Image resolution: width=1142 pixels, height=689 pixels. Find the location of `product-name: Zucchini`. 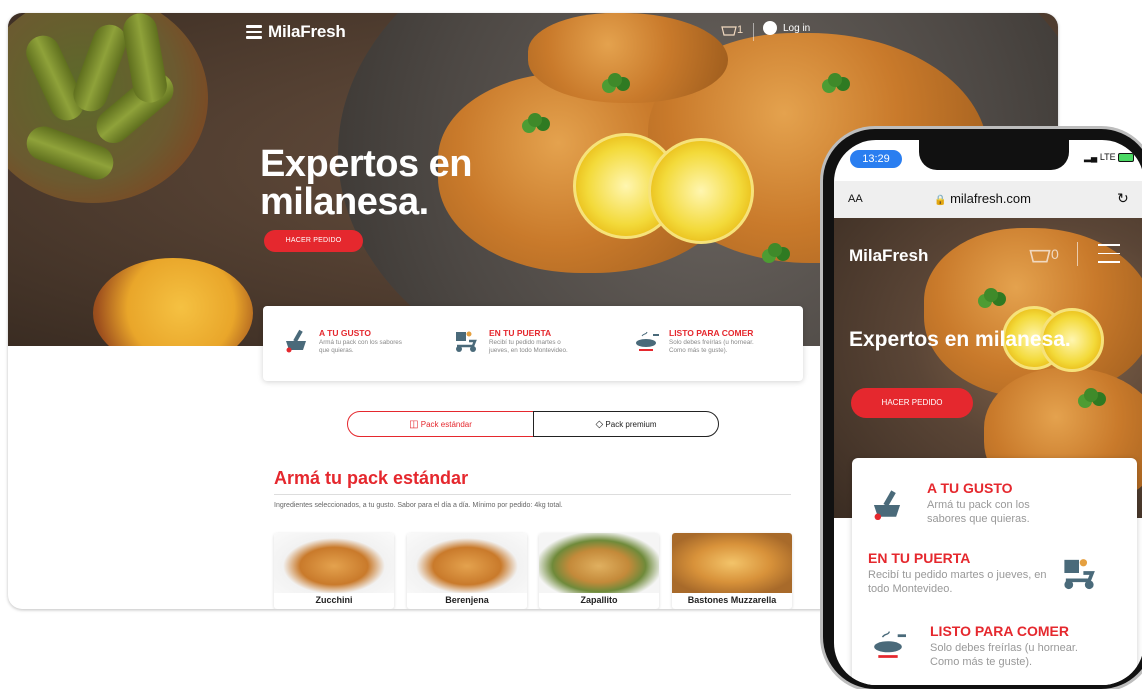

product-name: Zucchini is located at coordinates (334, 600).